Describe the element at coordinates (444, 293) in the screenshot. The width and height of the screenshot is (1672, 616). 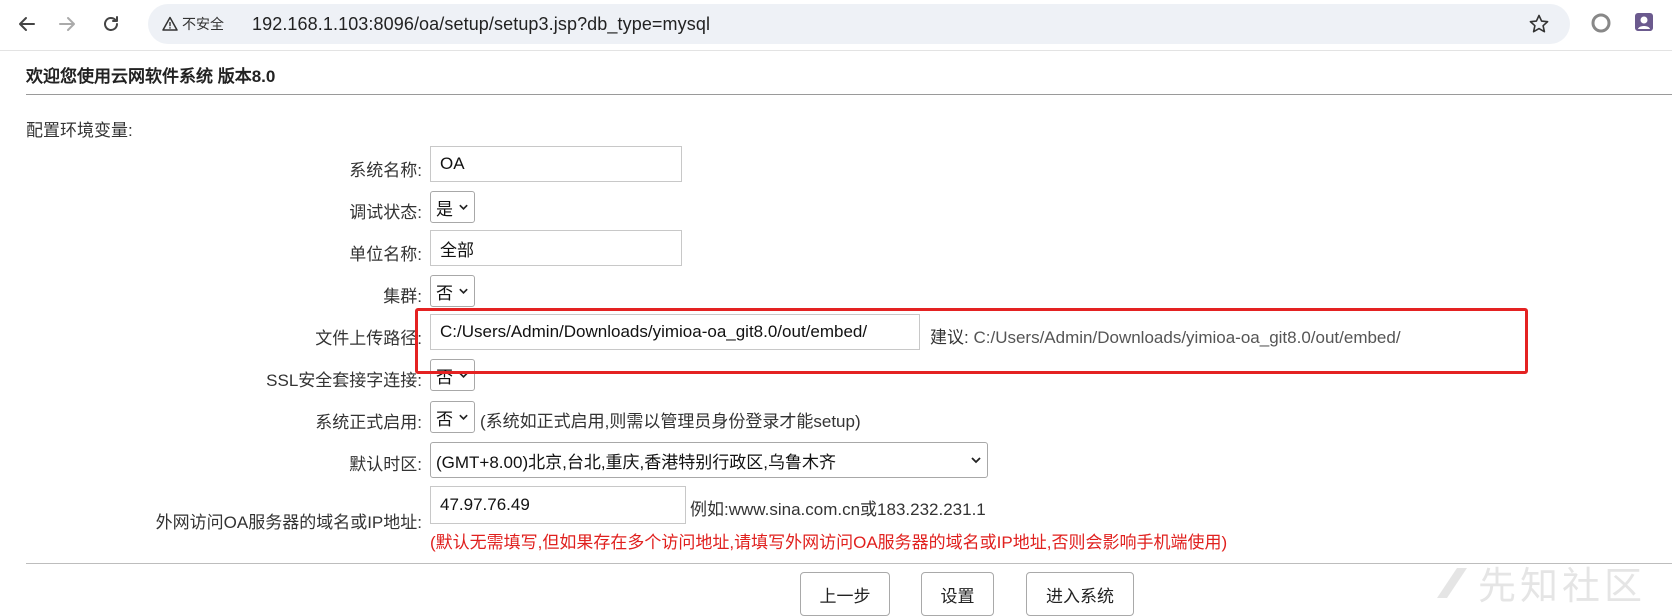
I see `cluster-value: 否` at that location.